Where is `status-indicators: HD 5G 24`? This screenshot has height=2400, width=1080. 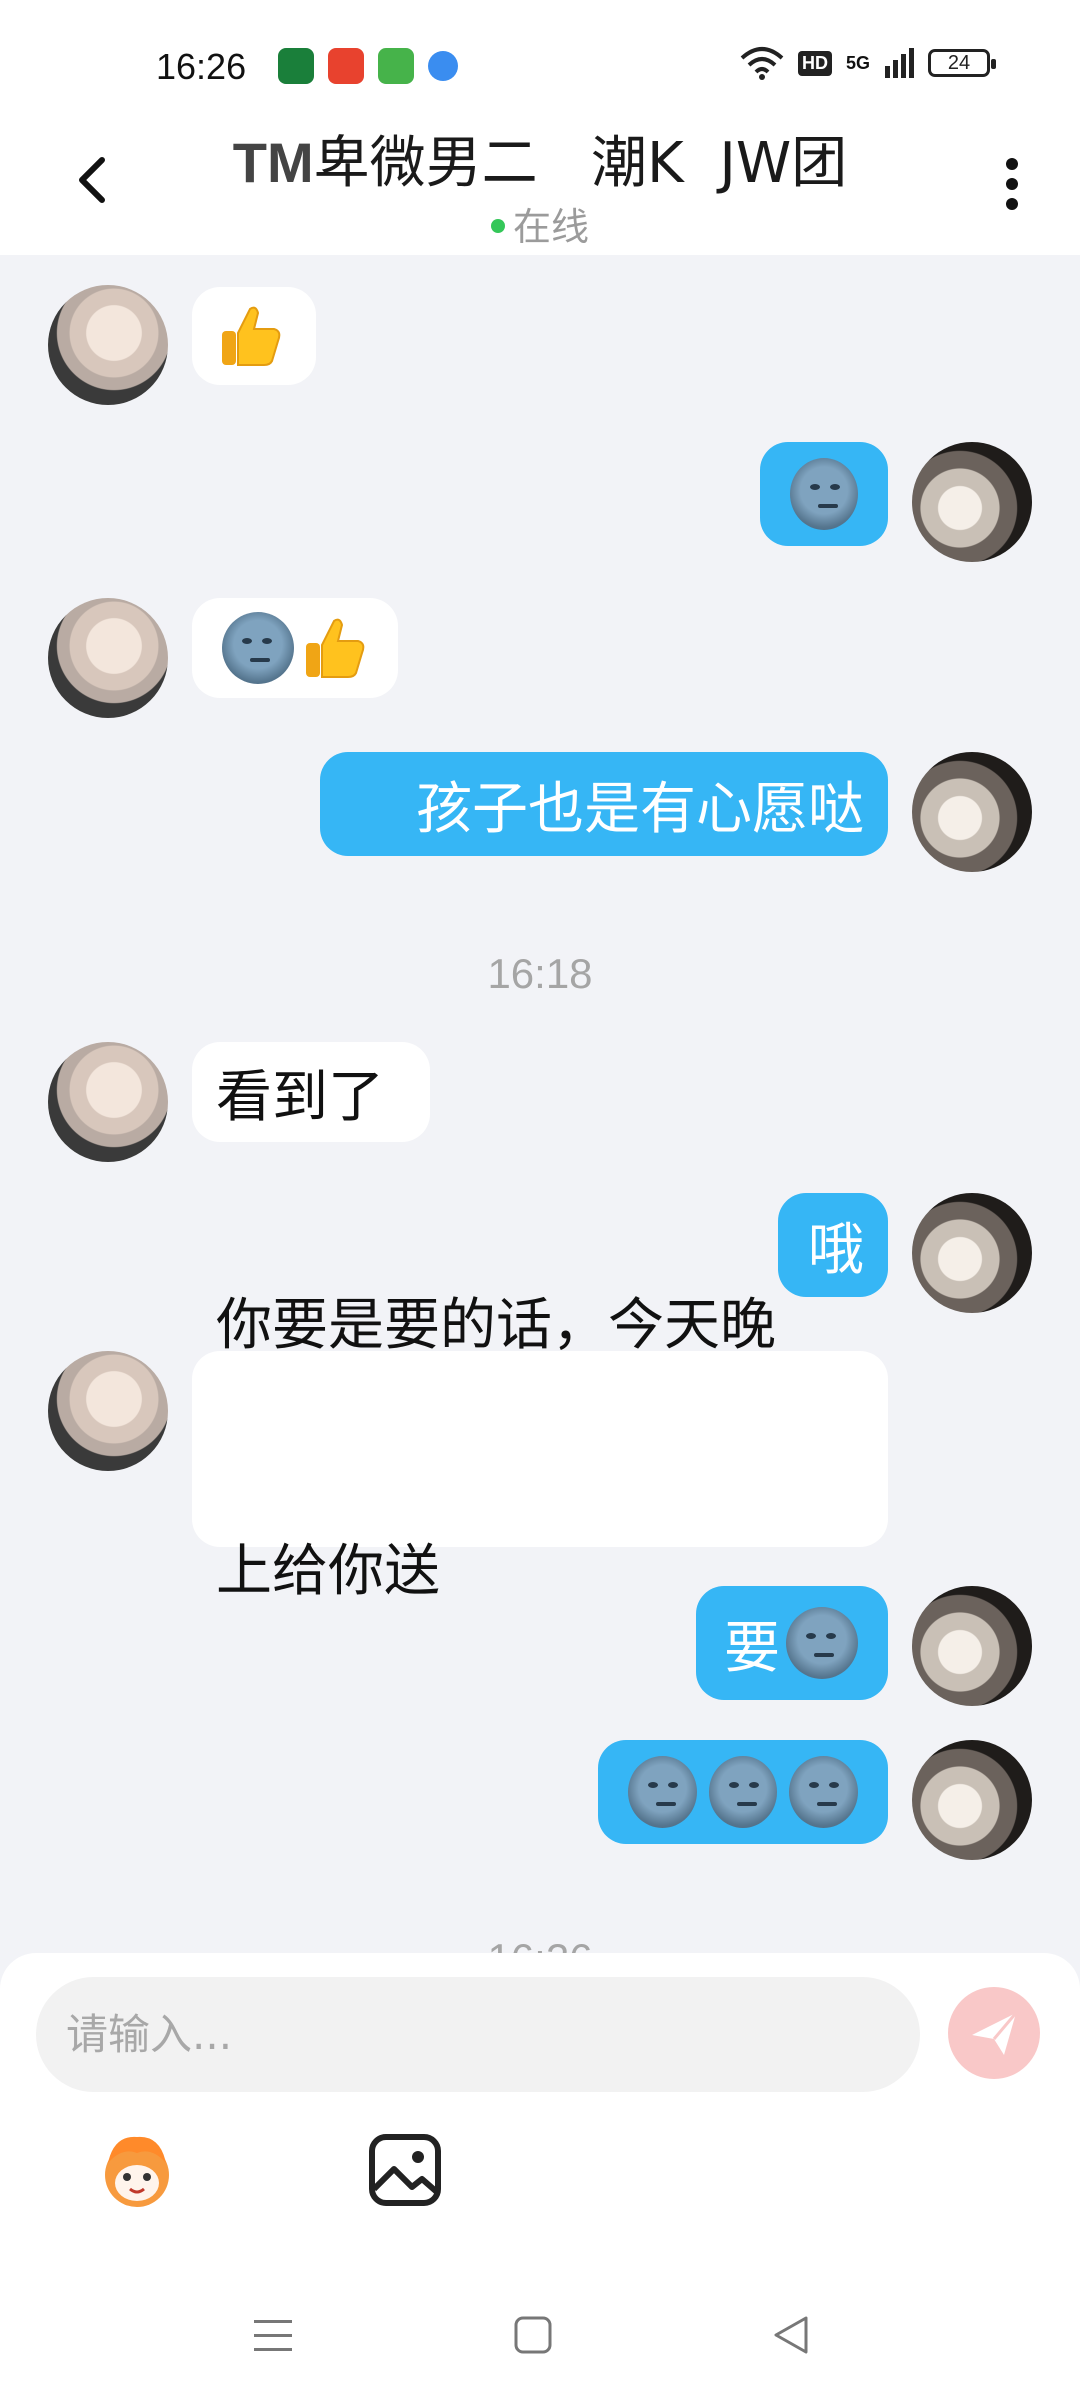
status-indicators: HD 5G 24 is located at coordinates (868, 63).